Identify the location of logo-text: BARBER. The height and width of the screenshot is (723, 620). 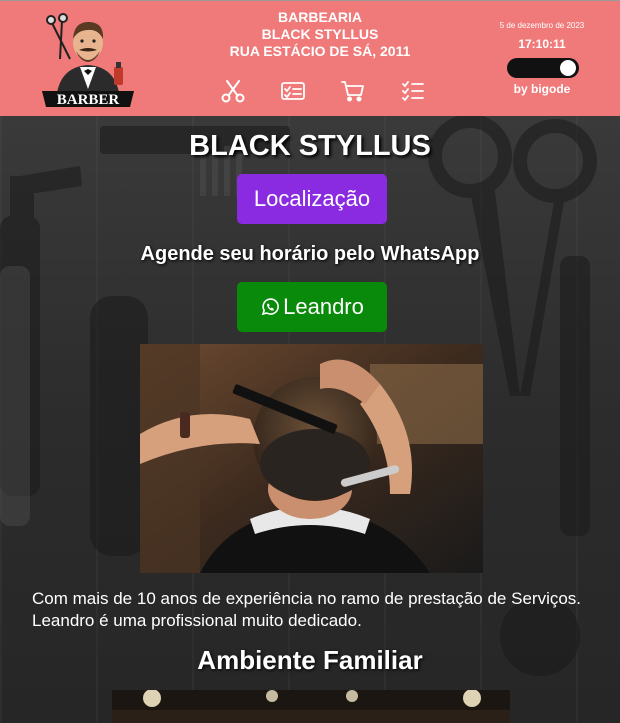
(88, 100).